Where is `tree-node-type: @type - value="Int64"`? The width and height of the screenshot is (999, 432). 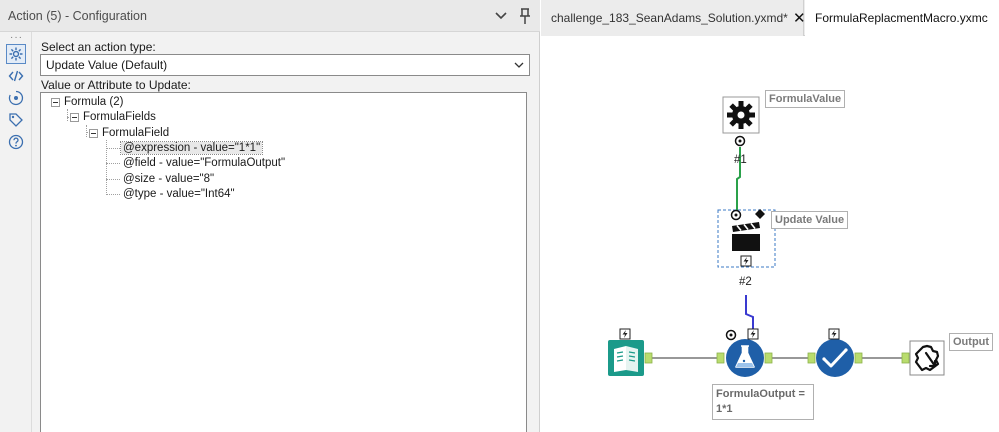
tree-node-type: @type - value="Int64" is located at coordinates (179, 194).